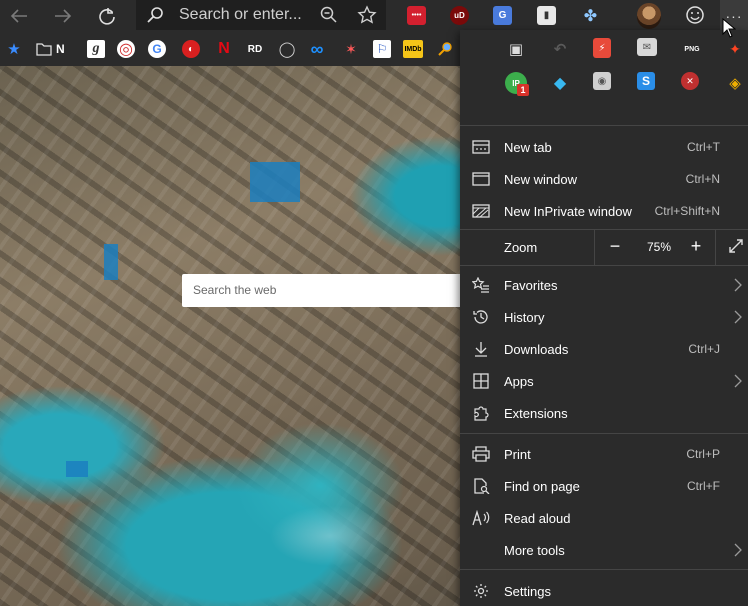  Describe the element at coordinates (481, 147) in the screenshot. I see `new-tab-icon` at that location.